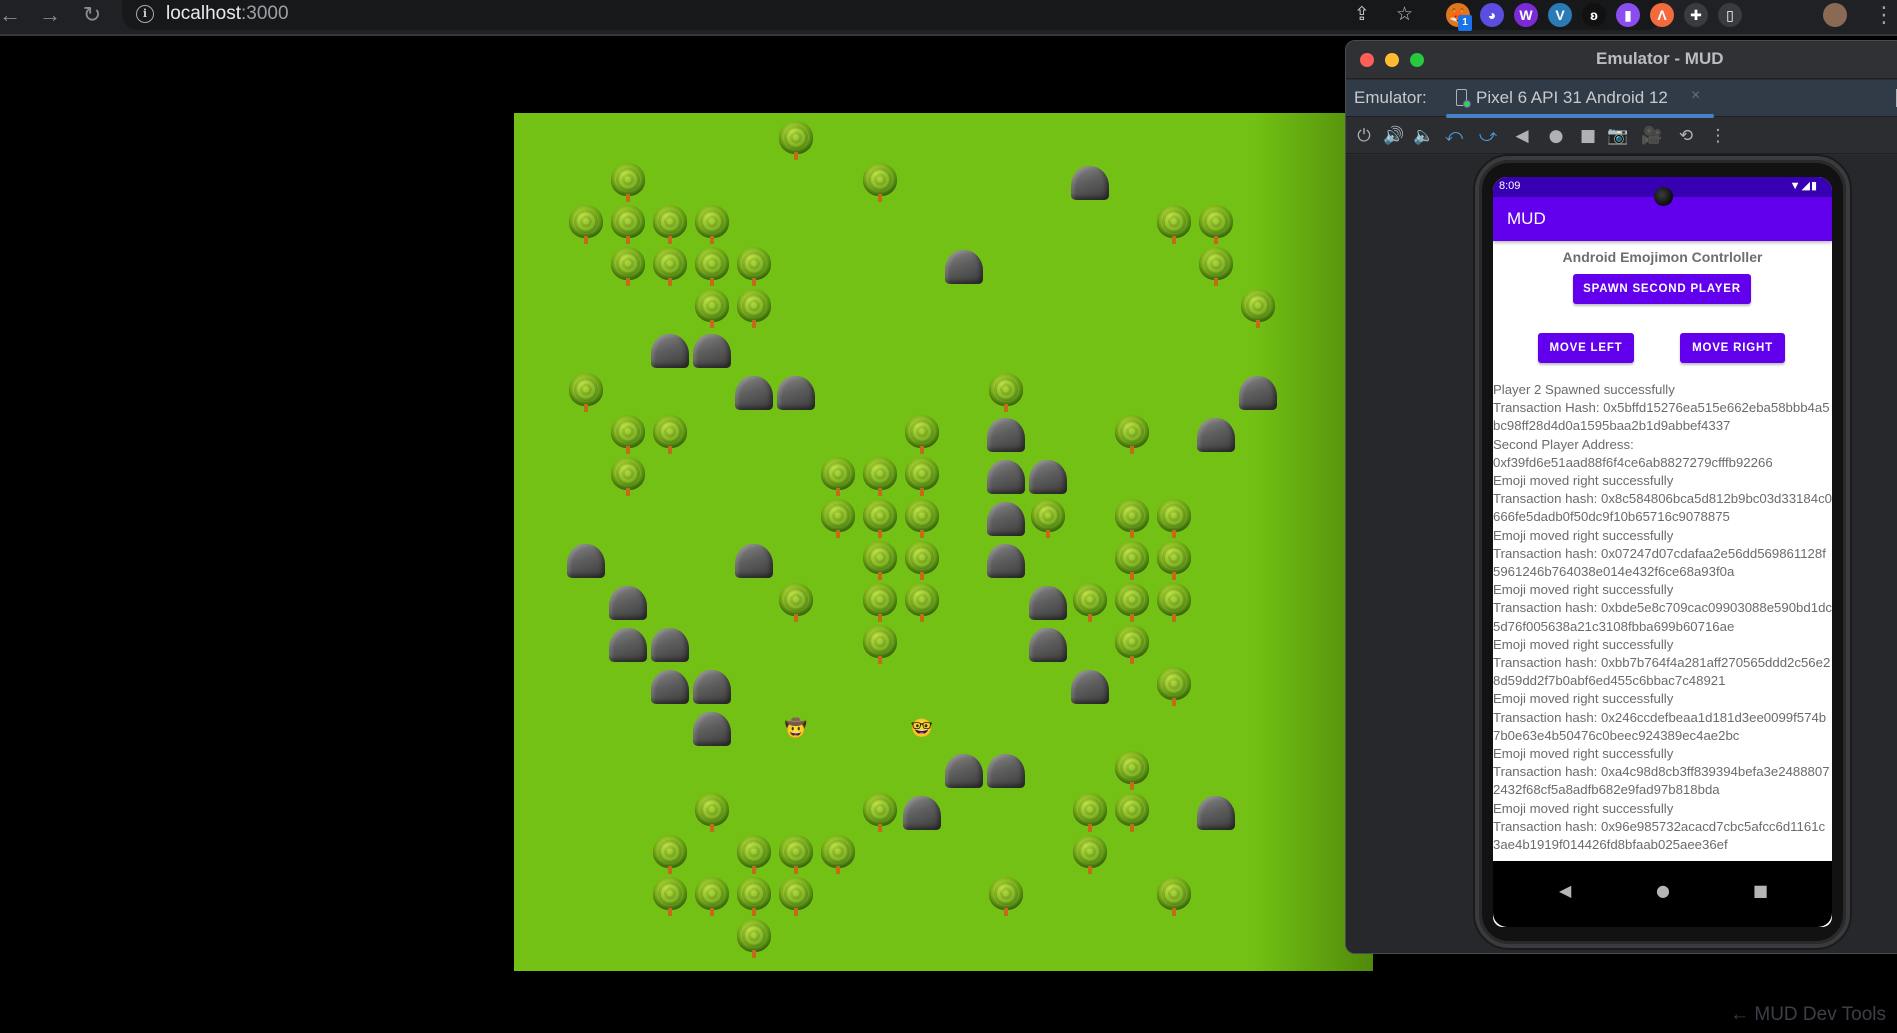 The width and height of the screenshot is (1897, 1033). I want to click on player-1: 🤠, so click(796, 729).